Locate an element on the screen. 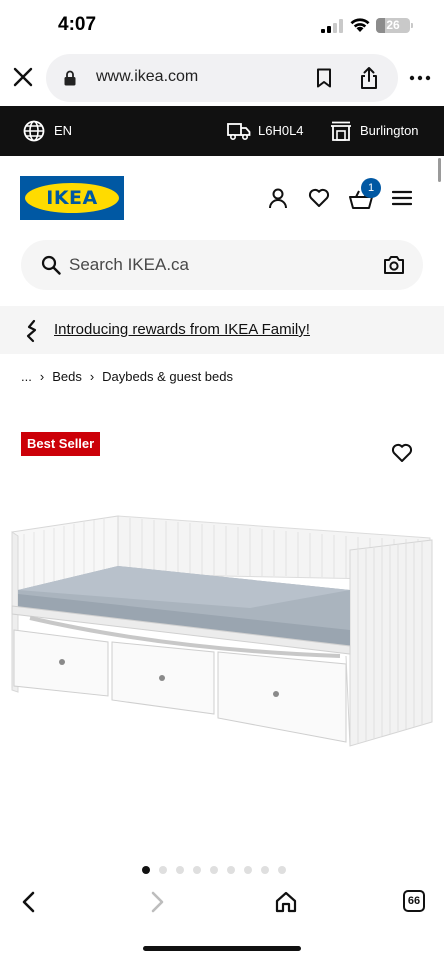 The width and height of the screenshot is (444, 960). more-options-icon is located at coordinates (420, 78).